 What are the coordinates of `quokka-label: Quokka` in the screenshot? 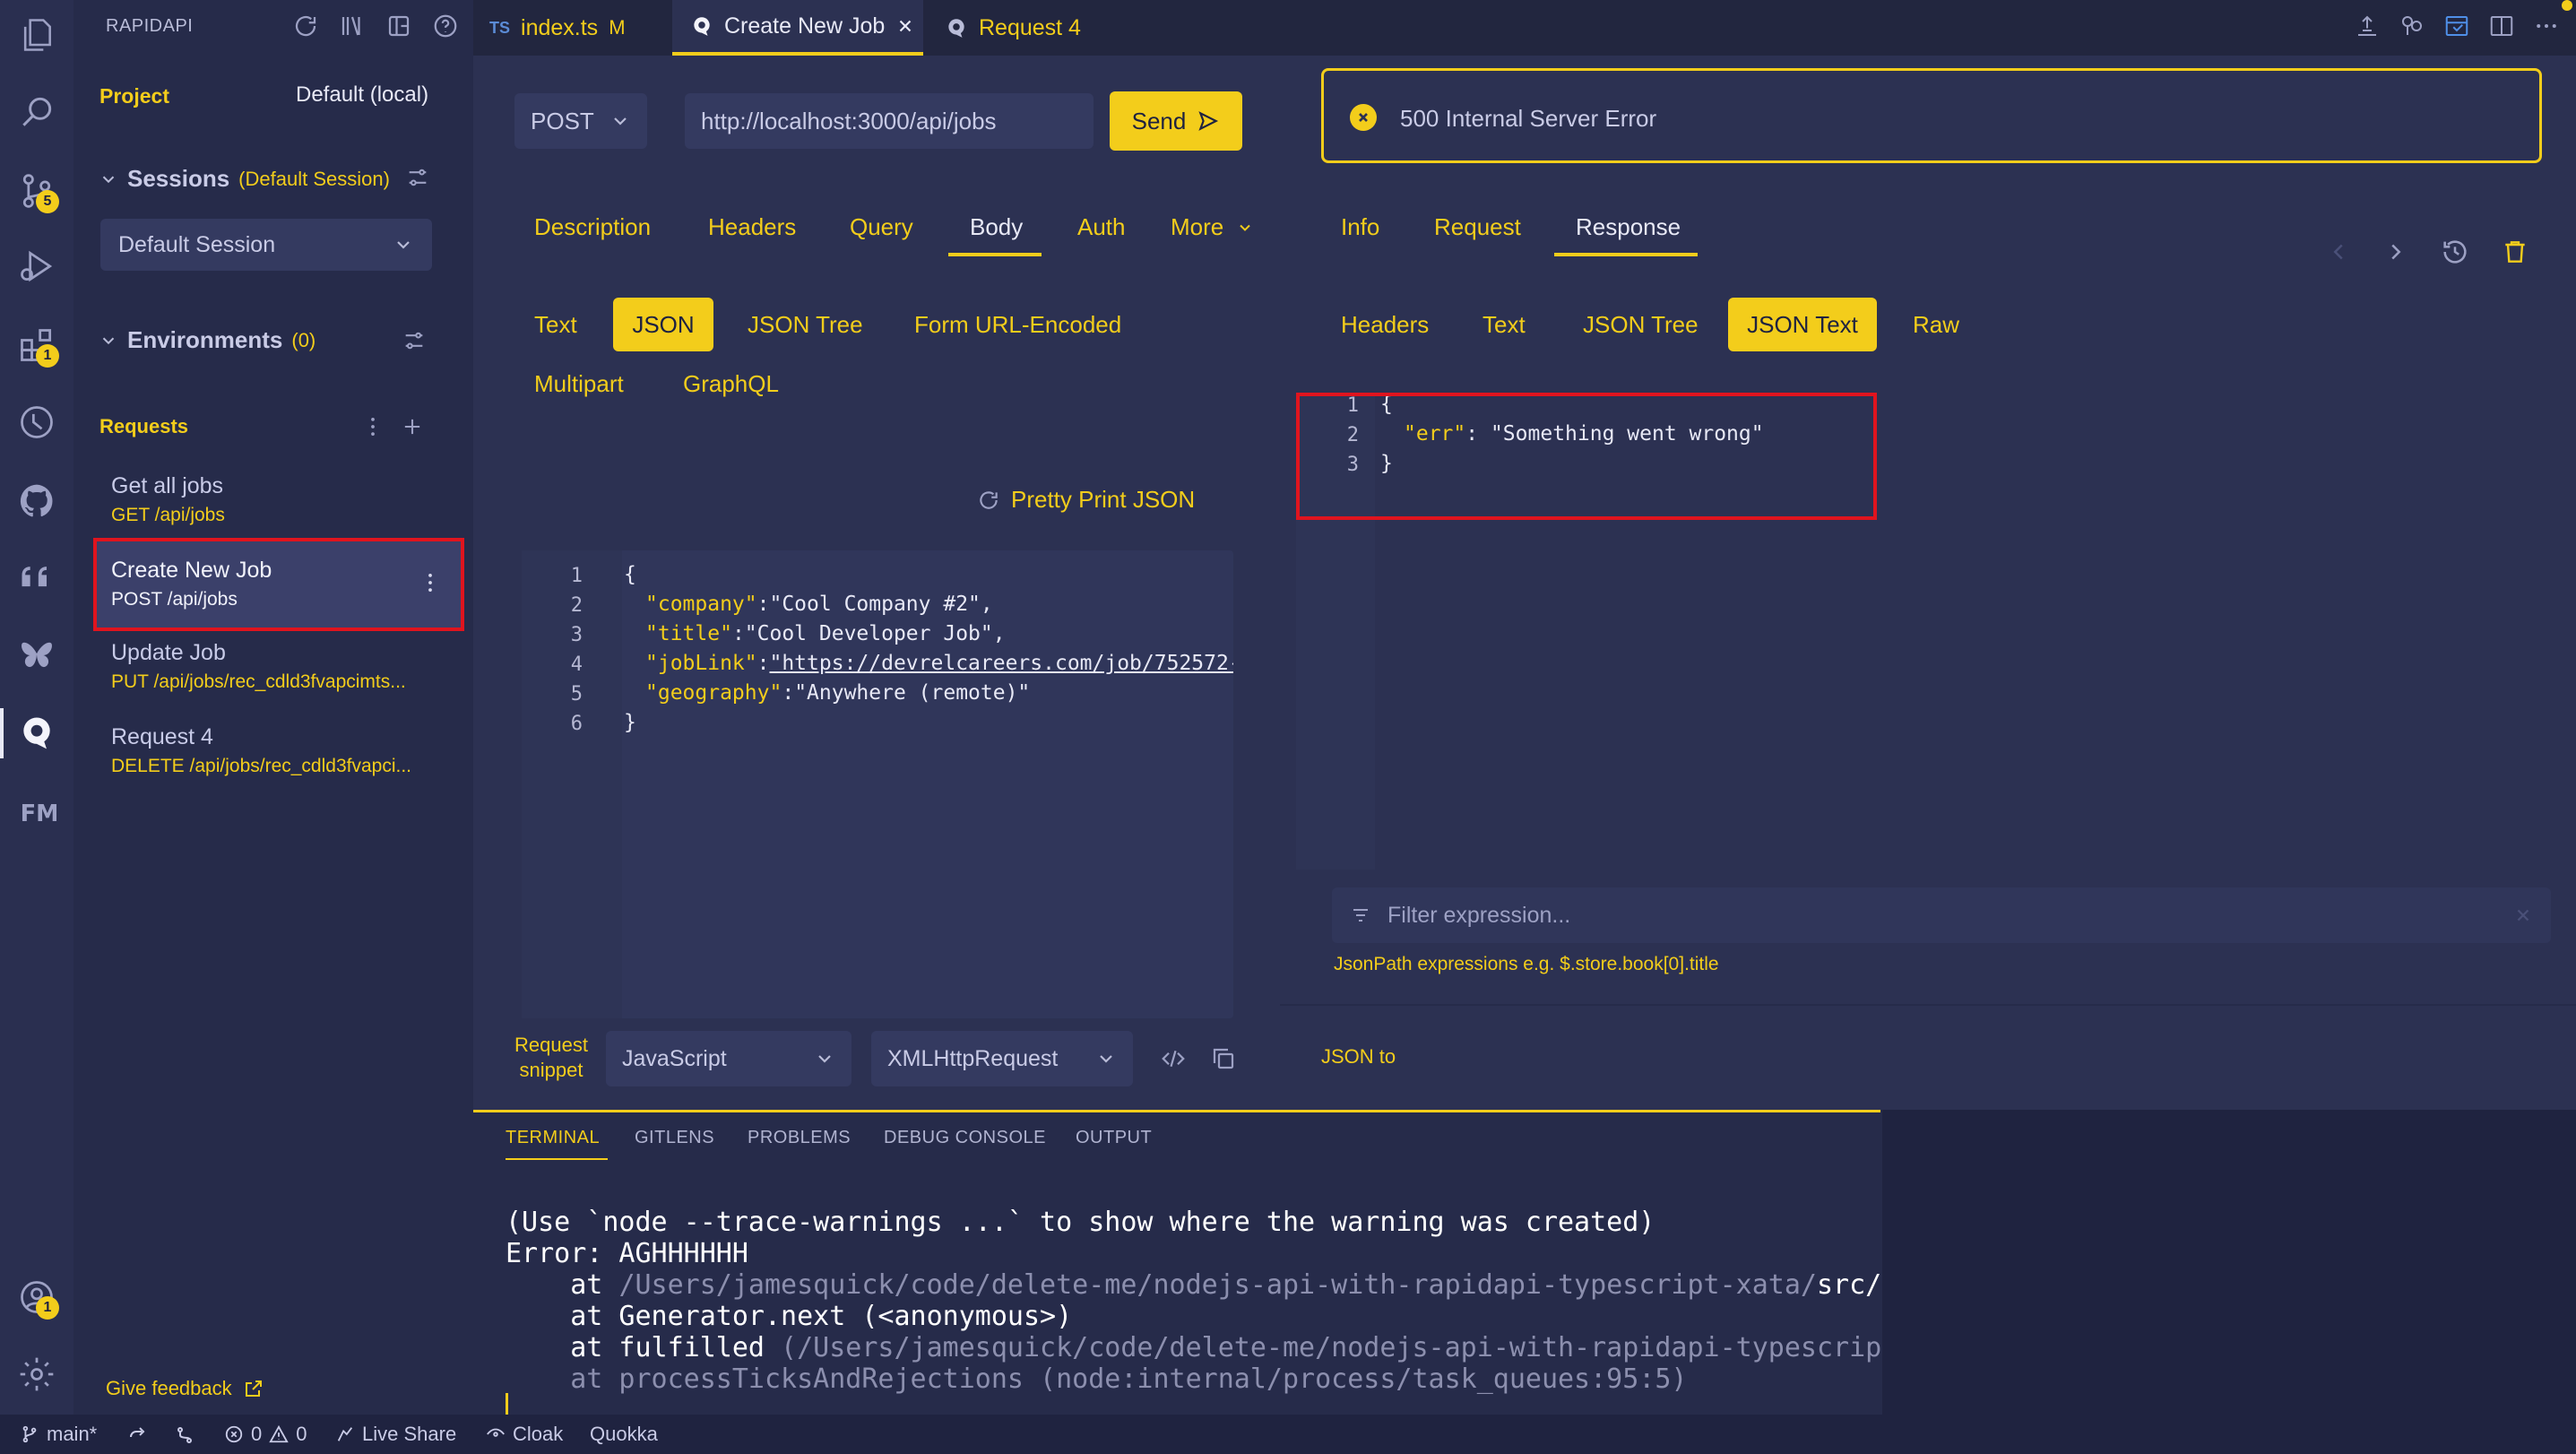 It's located at (624, 1434).